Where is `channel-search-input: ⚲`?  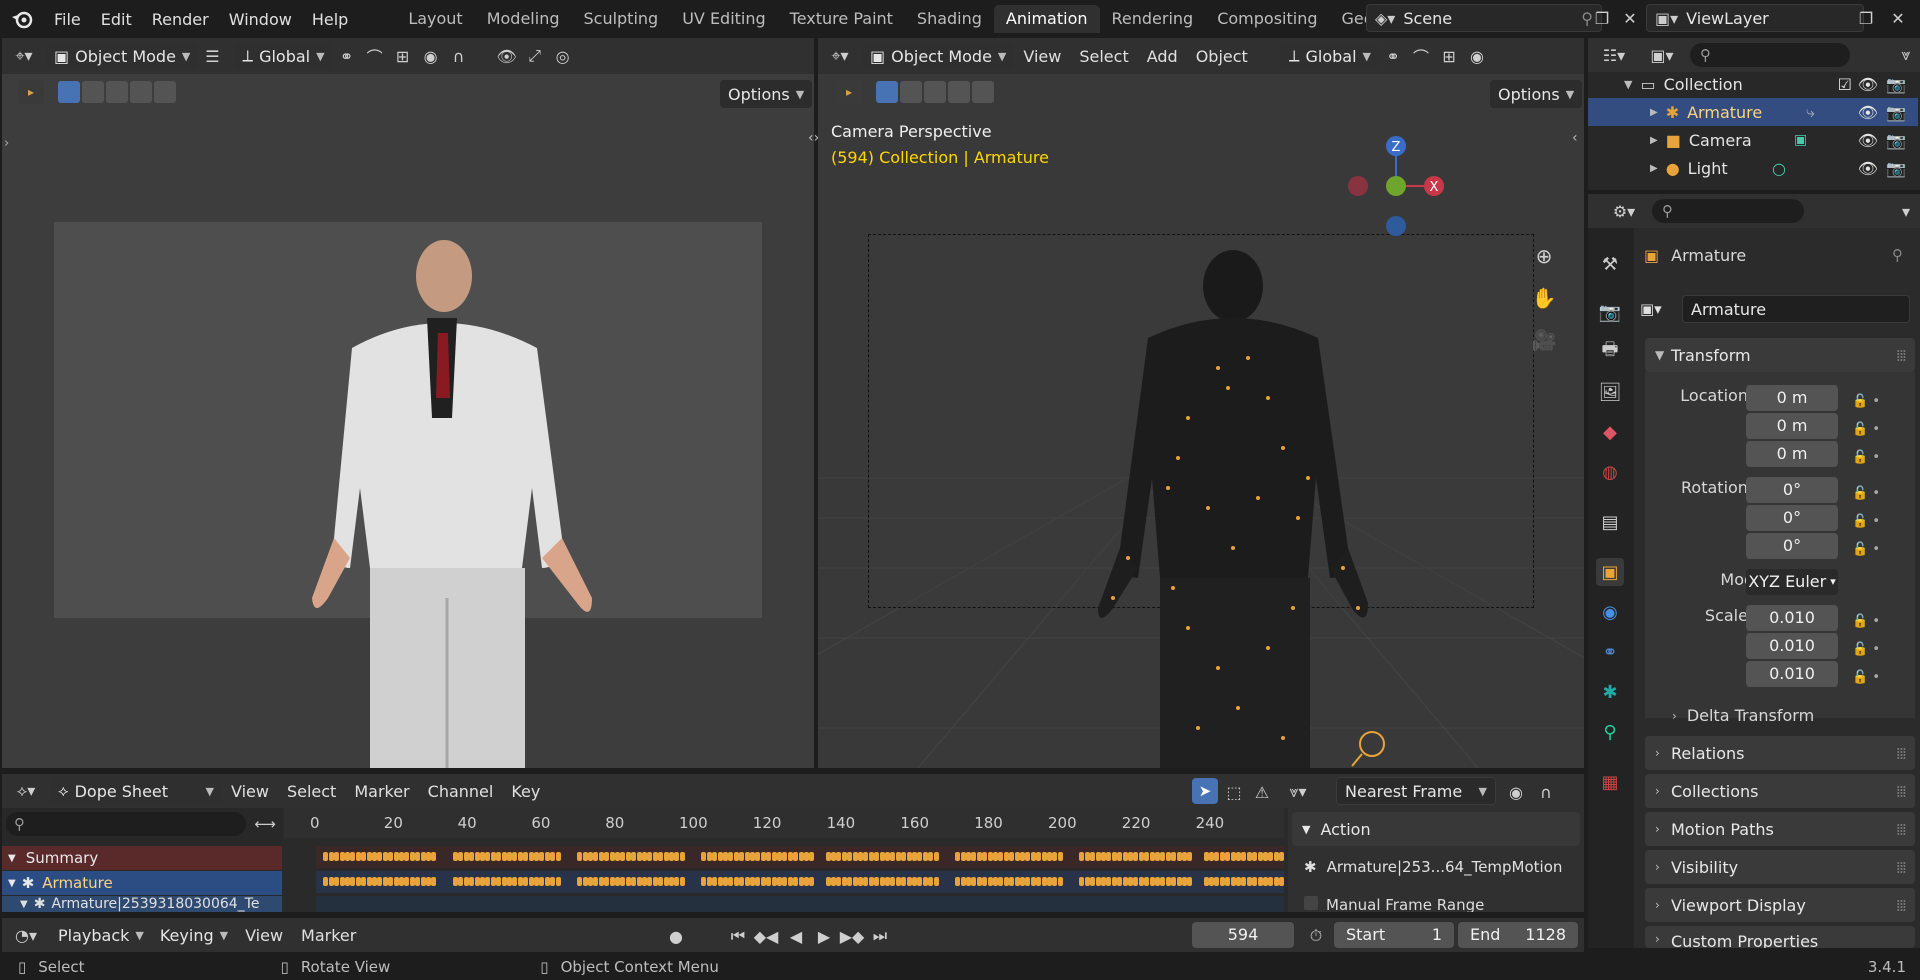 channel-search-input: ⚲ is located at coordinates (126, 824).